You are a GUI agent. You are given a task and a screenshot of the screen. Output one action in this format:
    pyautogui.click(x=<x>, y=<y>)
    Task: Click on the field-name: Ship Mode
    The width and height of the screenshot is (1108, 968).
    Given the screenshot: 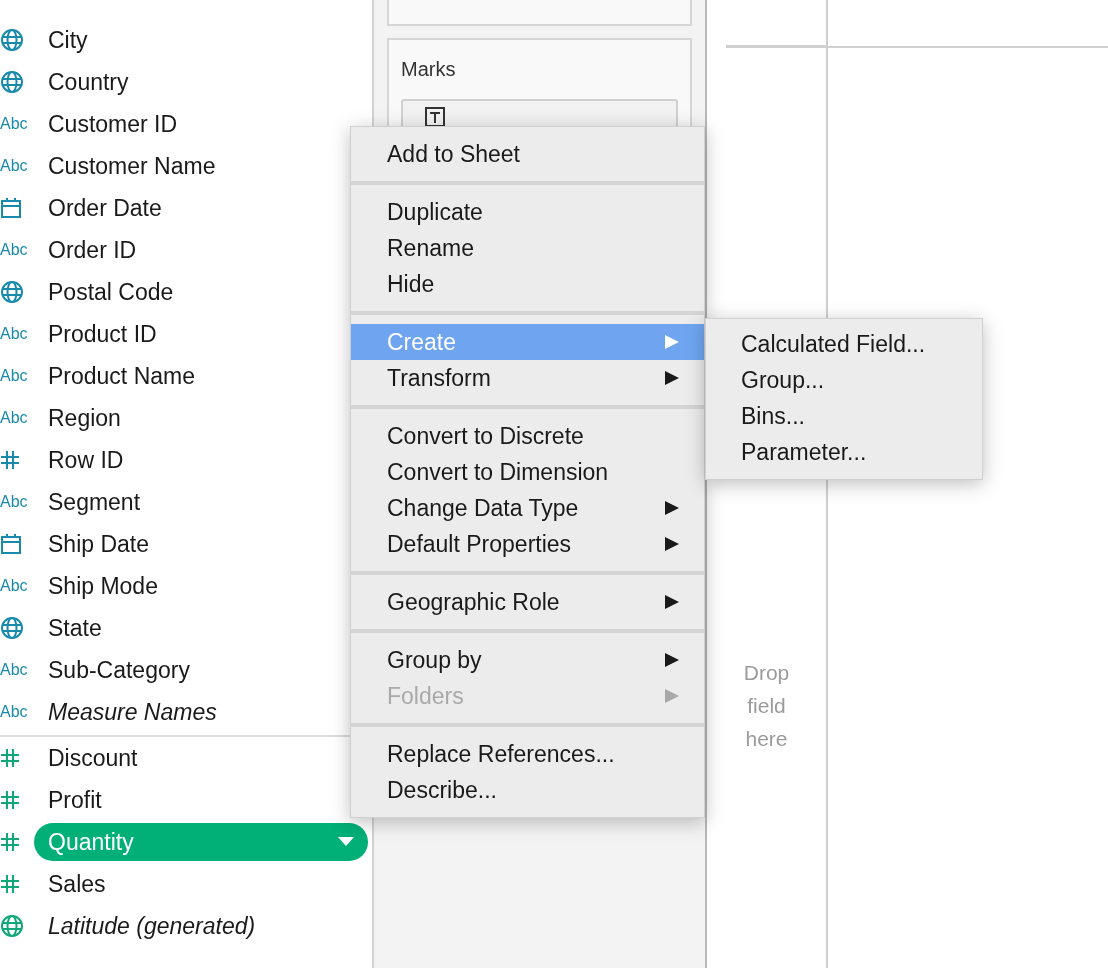 What is the action you would take?
    pyautogui.click(x=103, y=586)
    